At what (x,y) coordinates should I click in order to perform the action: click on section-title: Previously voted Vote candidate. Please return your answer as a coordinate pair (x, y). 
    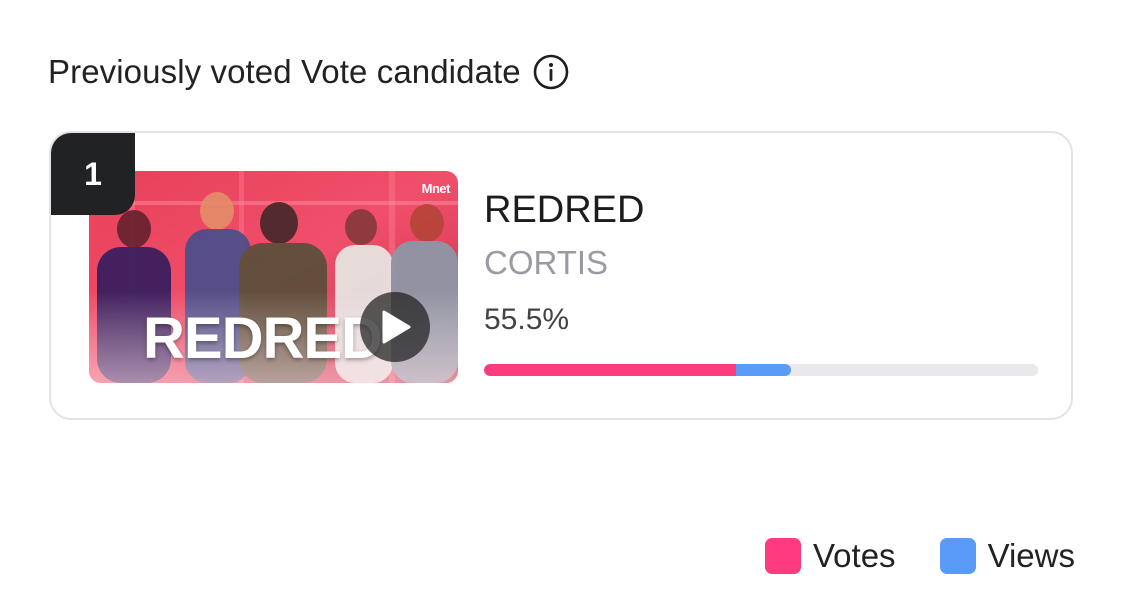
    Looking at the image, I should click on (284, 71).